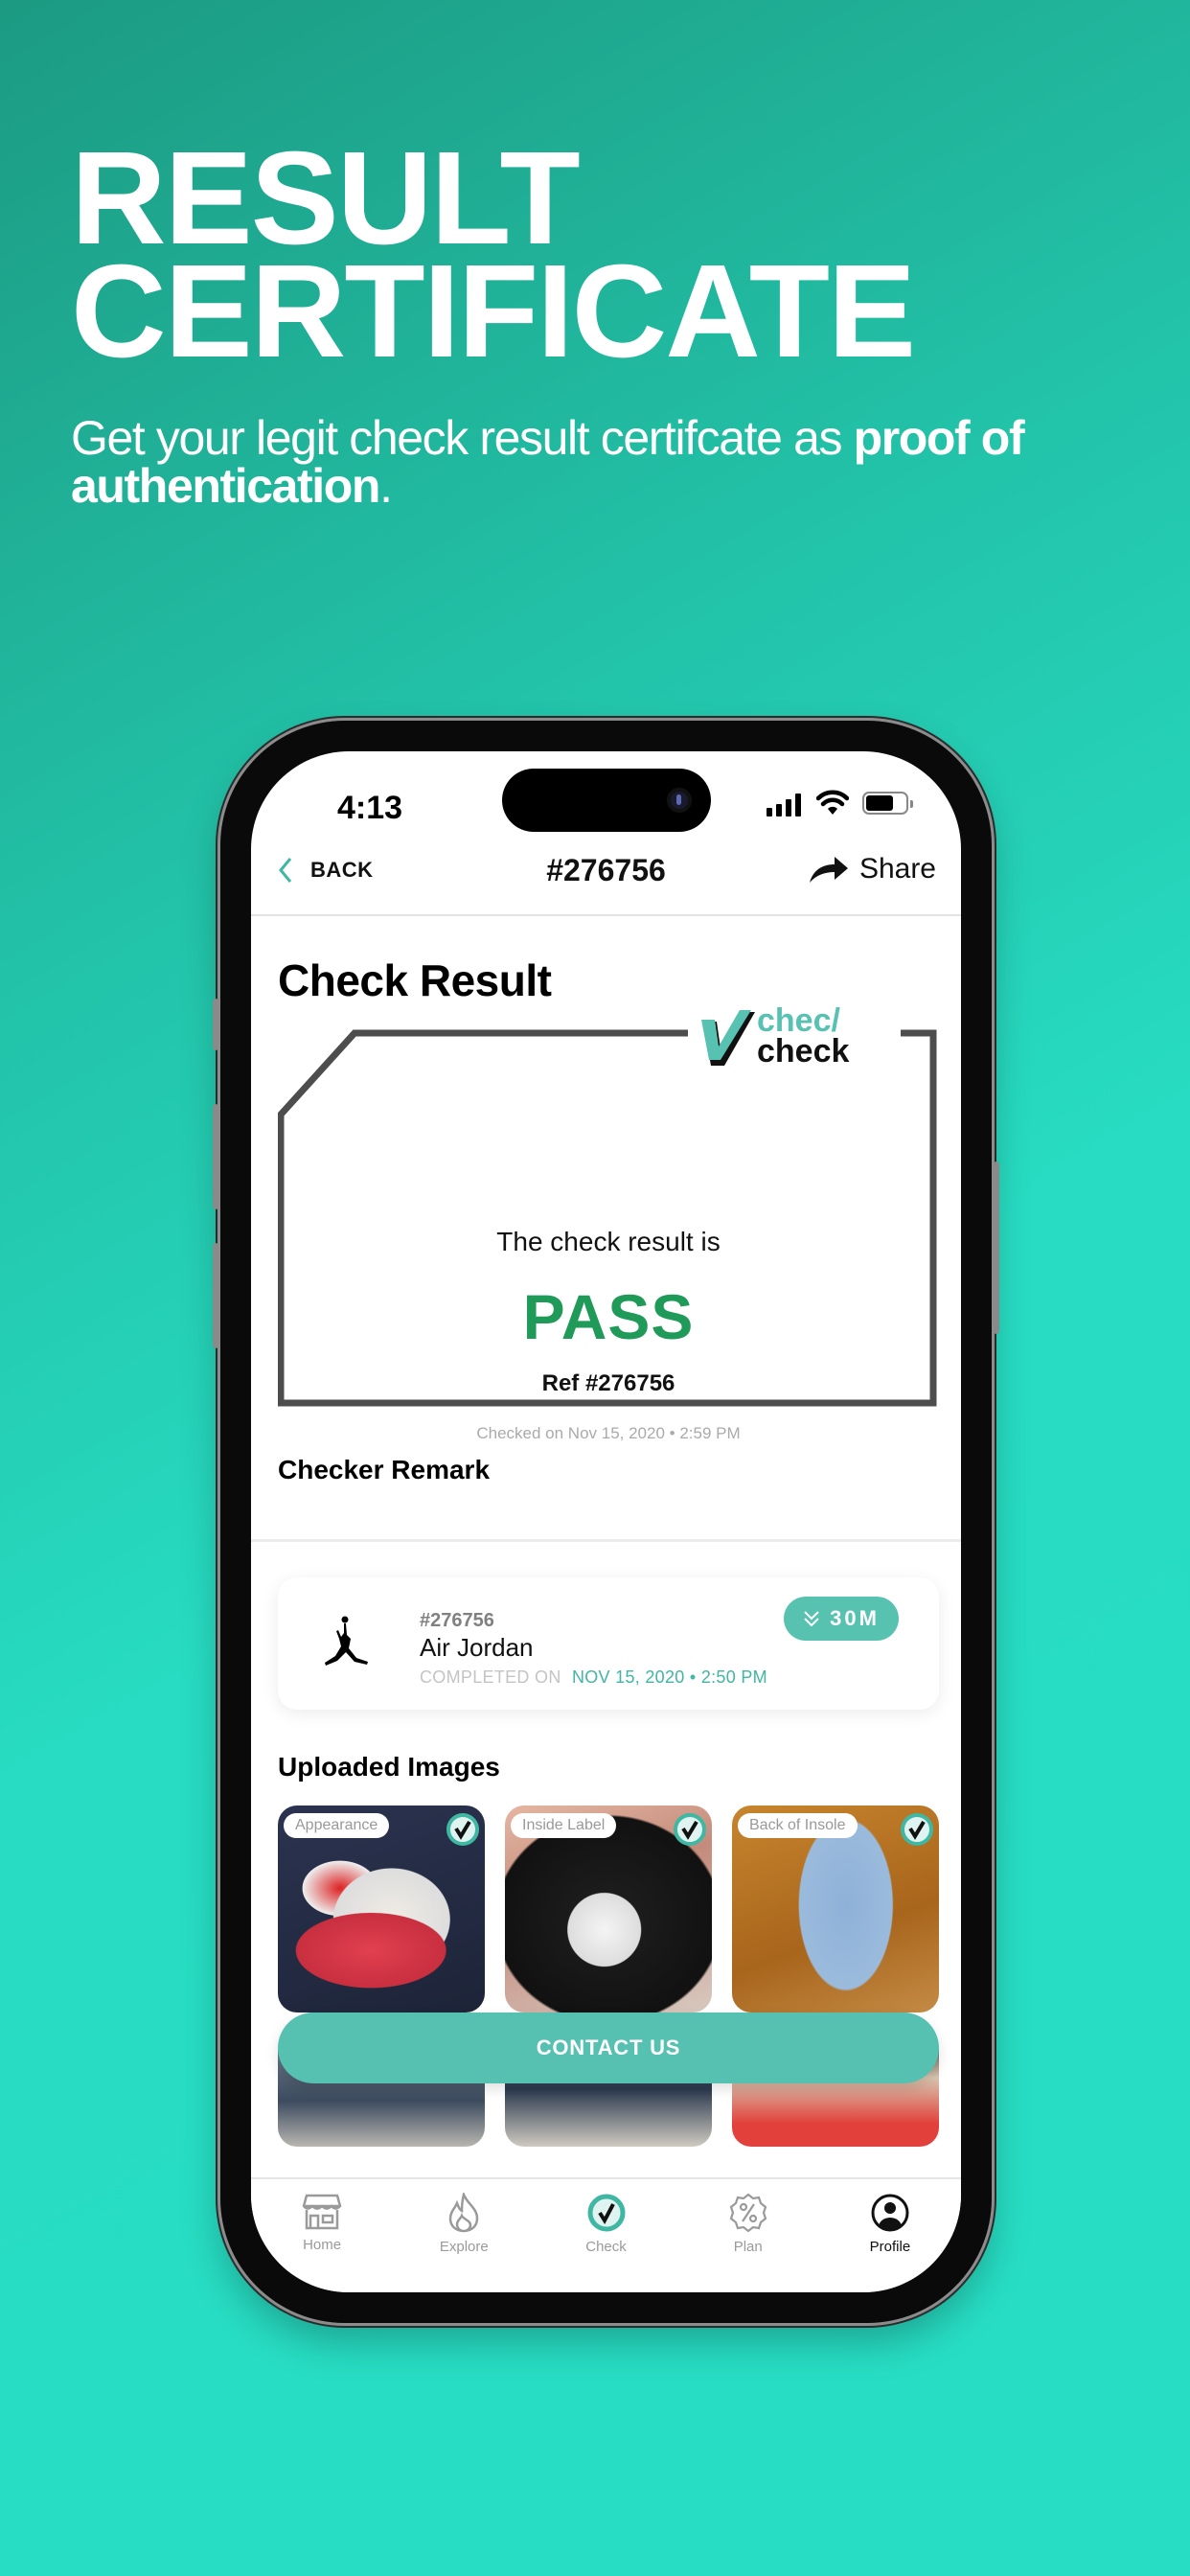 The width and height of the screenshot is (1190, 2576). I want to click on tab-label: Check, so click(606, 2247).